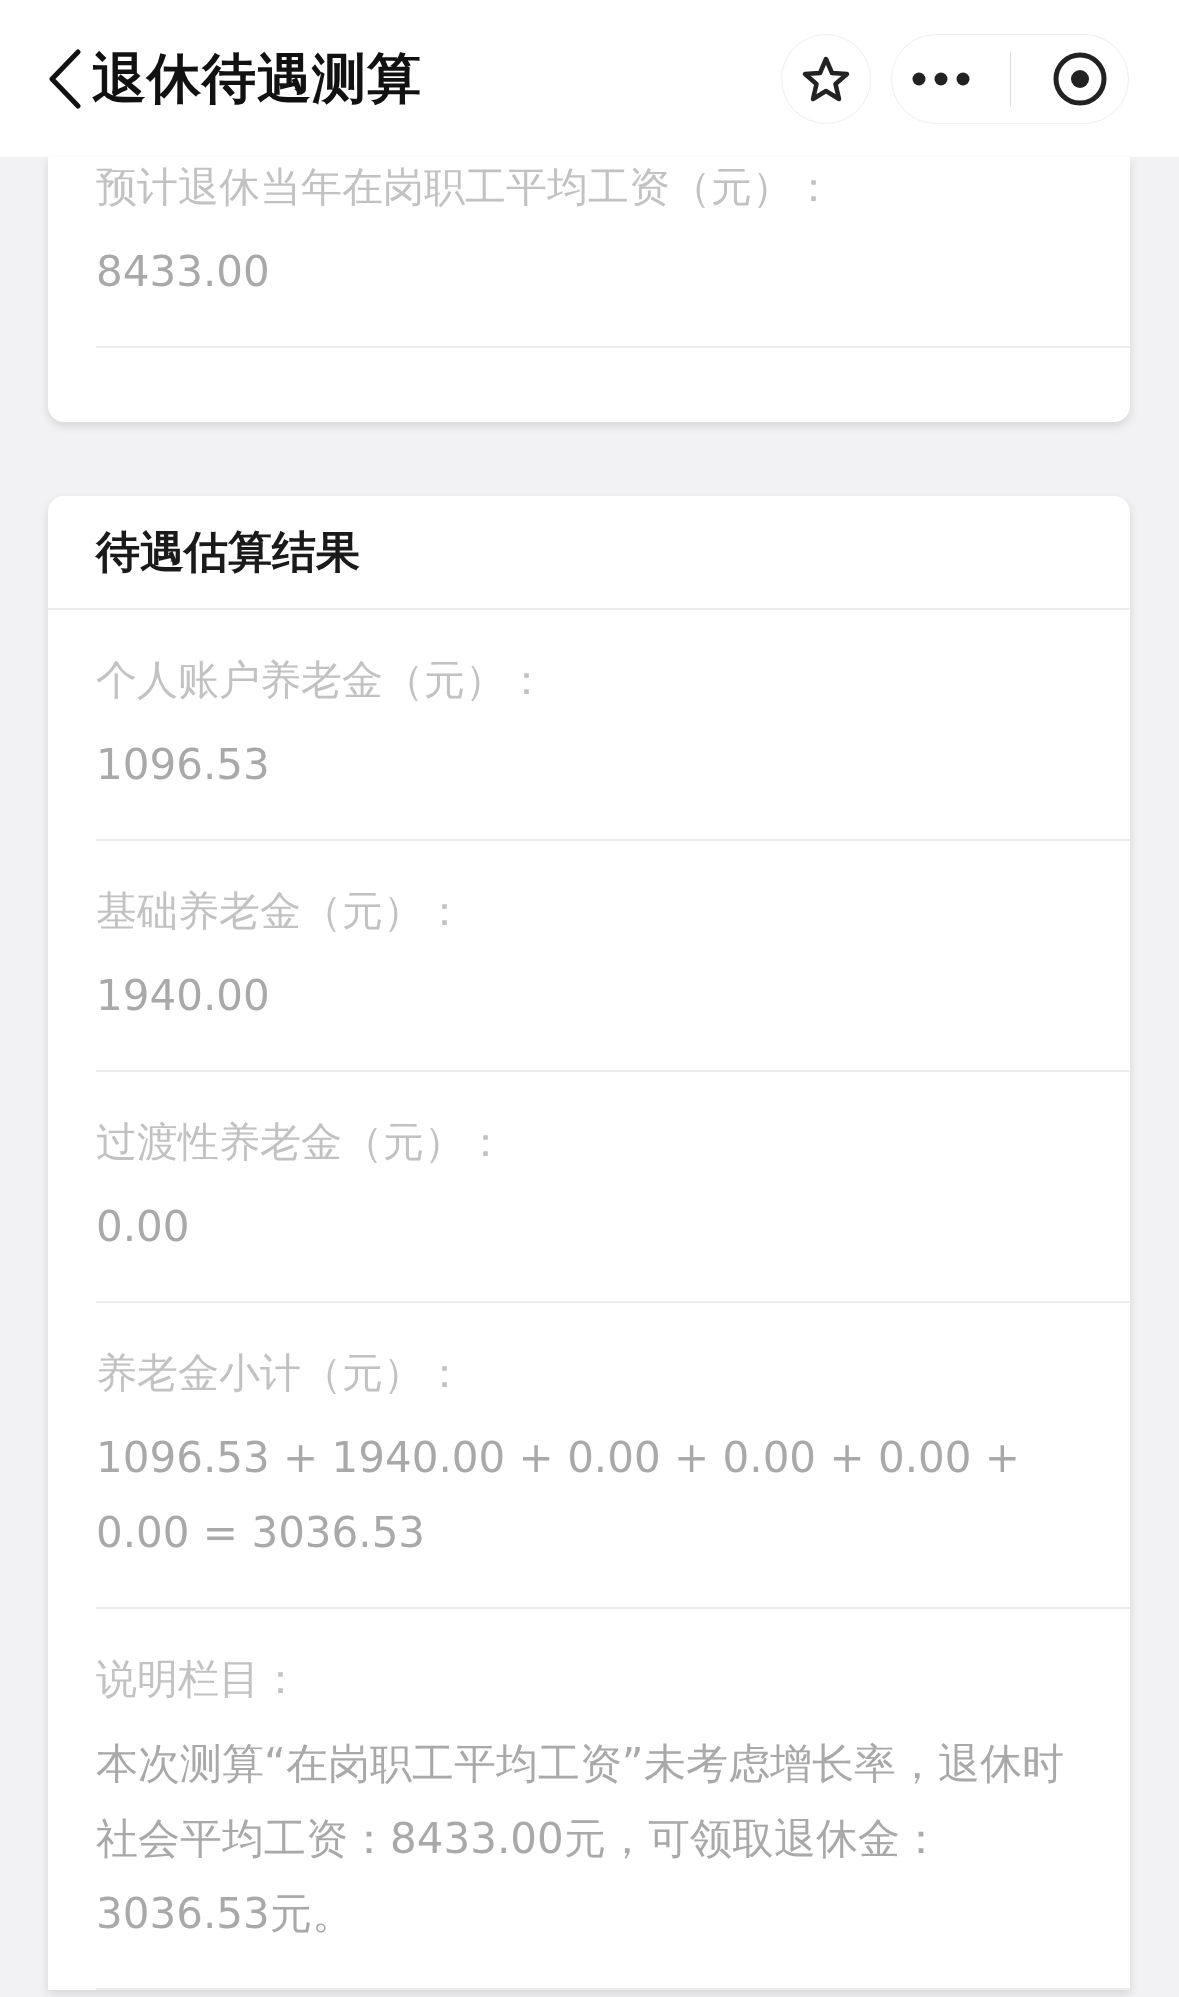 The height and width of the screenshot is (1997, 1179). What do you see at coordinates (301, 1142) in the screenshot?
I see `field-label: 过渡性养老金（元）：` at bounding box center [301, 1142].